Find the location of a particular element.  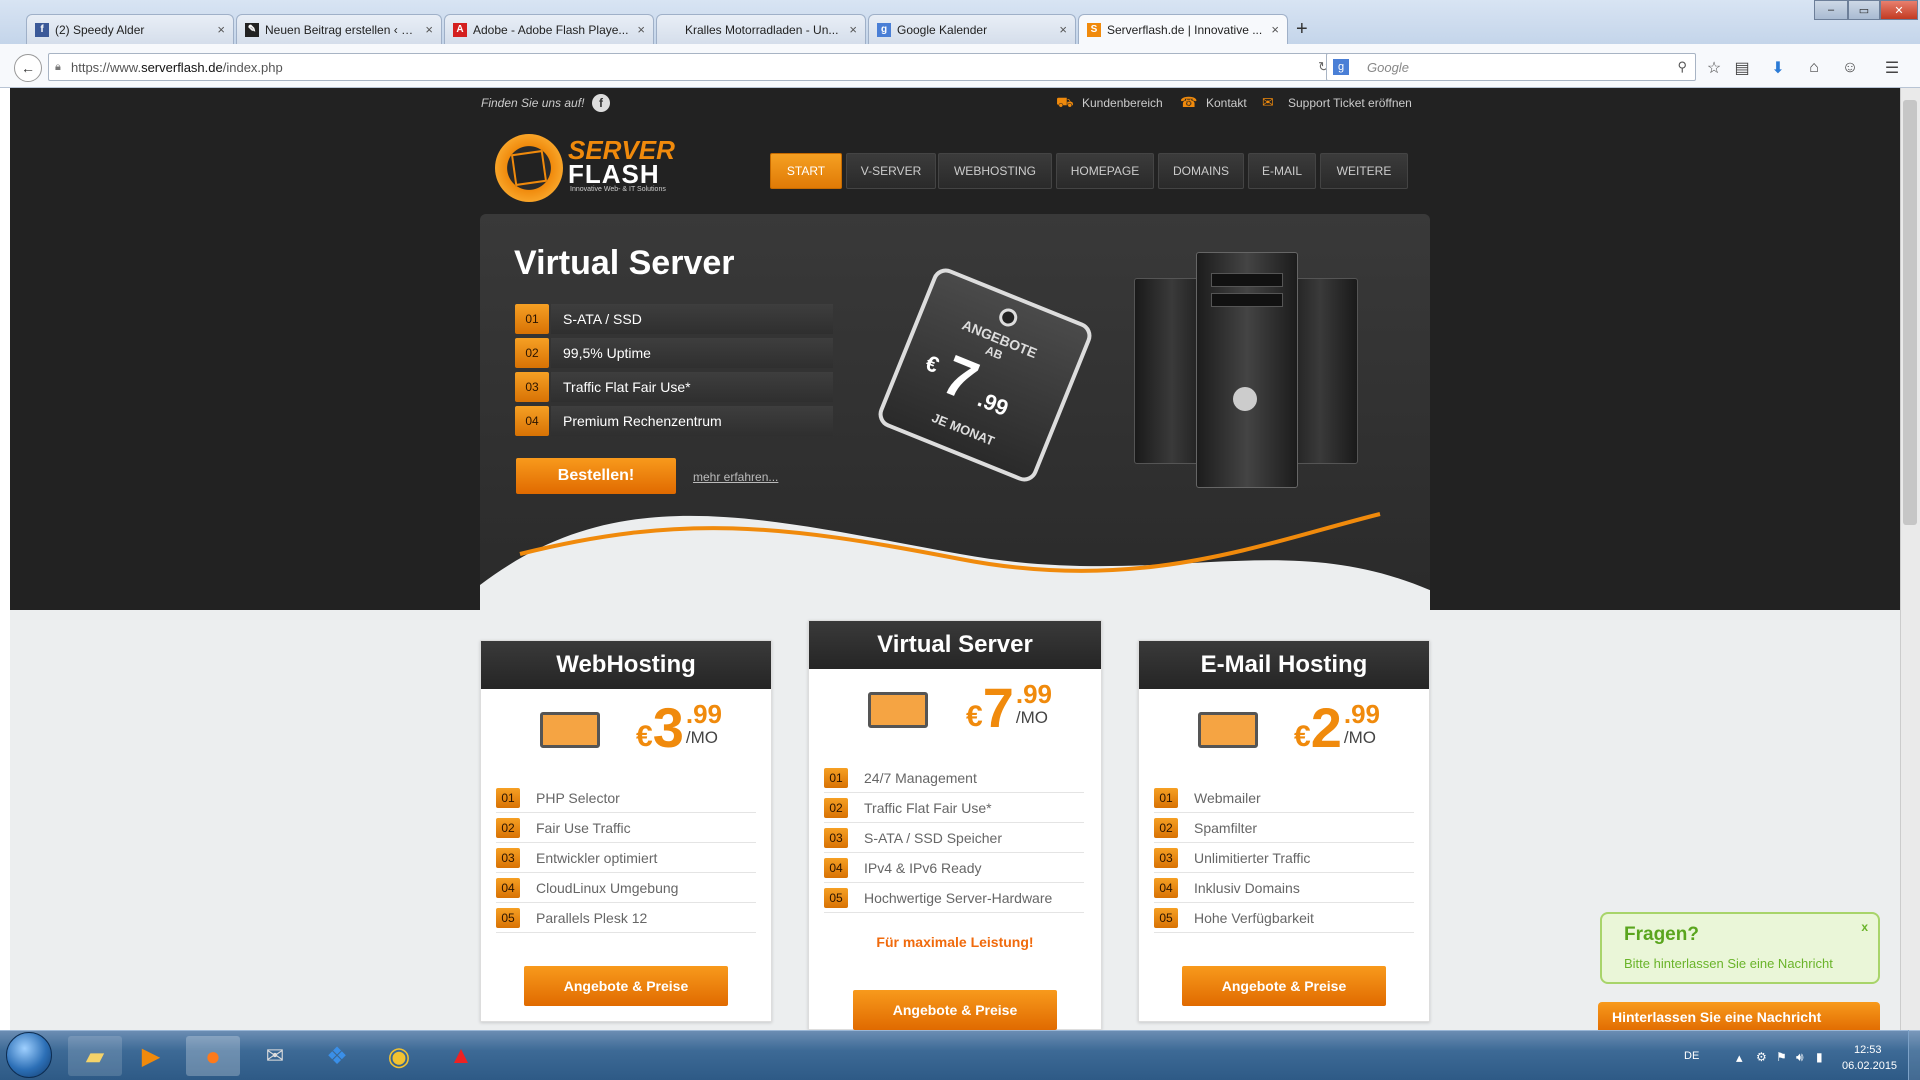

show-desktop-button is located at coordinates (1914, 1055).